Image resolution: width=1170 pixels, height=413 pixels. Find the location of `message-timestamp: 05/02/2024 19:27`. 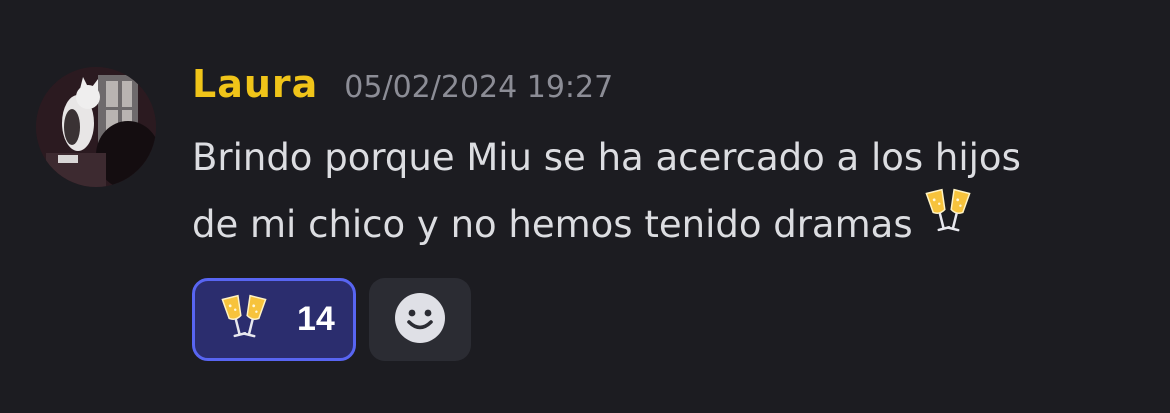

message-timestamp: 05/02/2024 19:27 is located at coordinates (479, 87).